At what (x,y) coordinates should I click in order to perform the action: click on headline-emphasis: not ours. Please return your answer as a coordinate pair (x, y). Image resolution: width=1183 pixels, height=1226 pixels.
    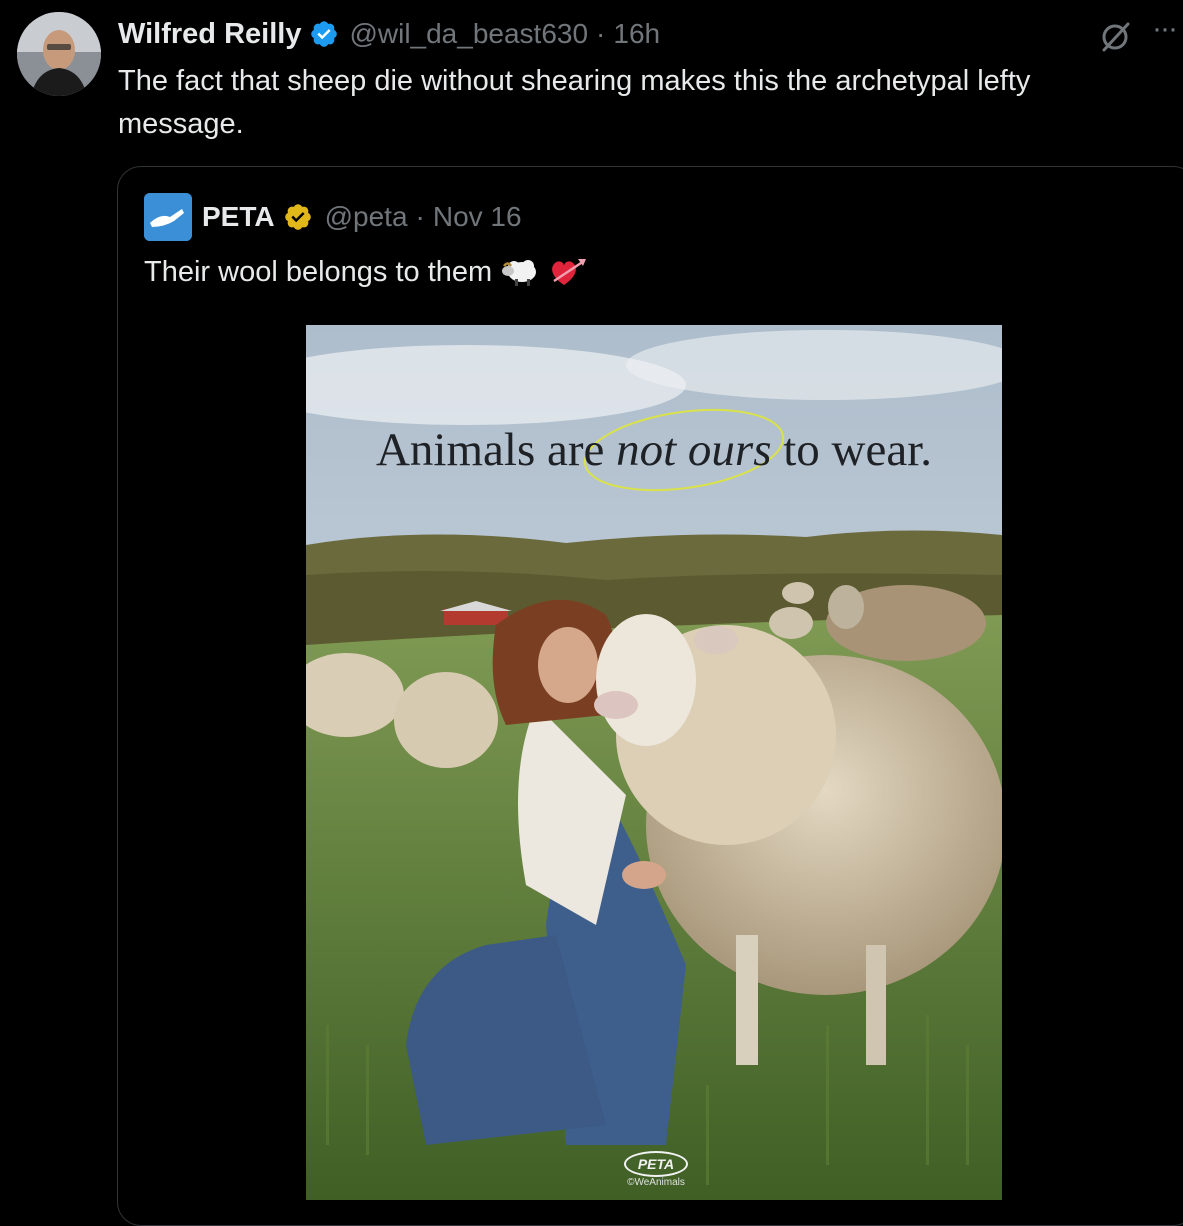
    Looking at the image, I should click on (694, 450).